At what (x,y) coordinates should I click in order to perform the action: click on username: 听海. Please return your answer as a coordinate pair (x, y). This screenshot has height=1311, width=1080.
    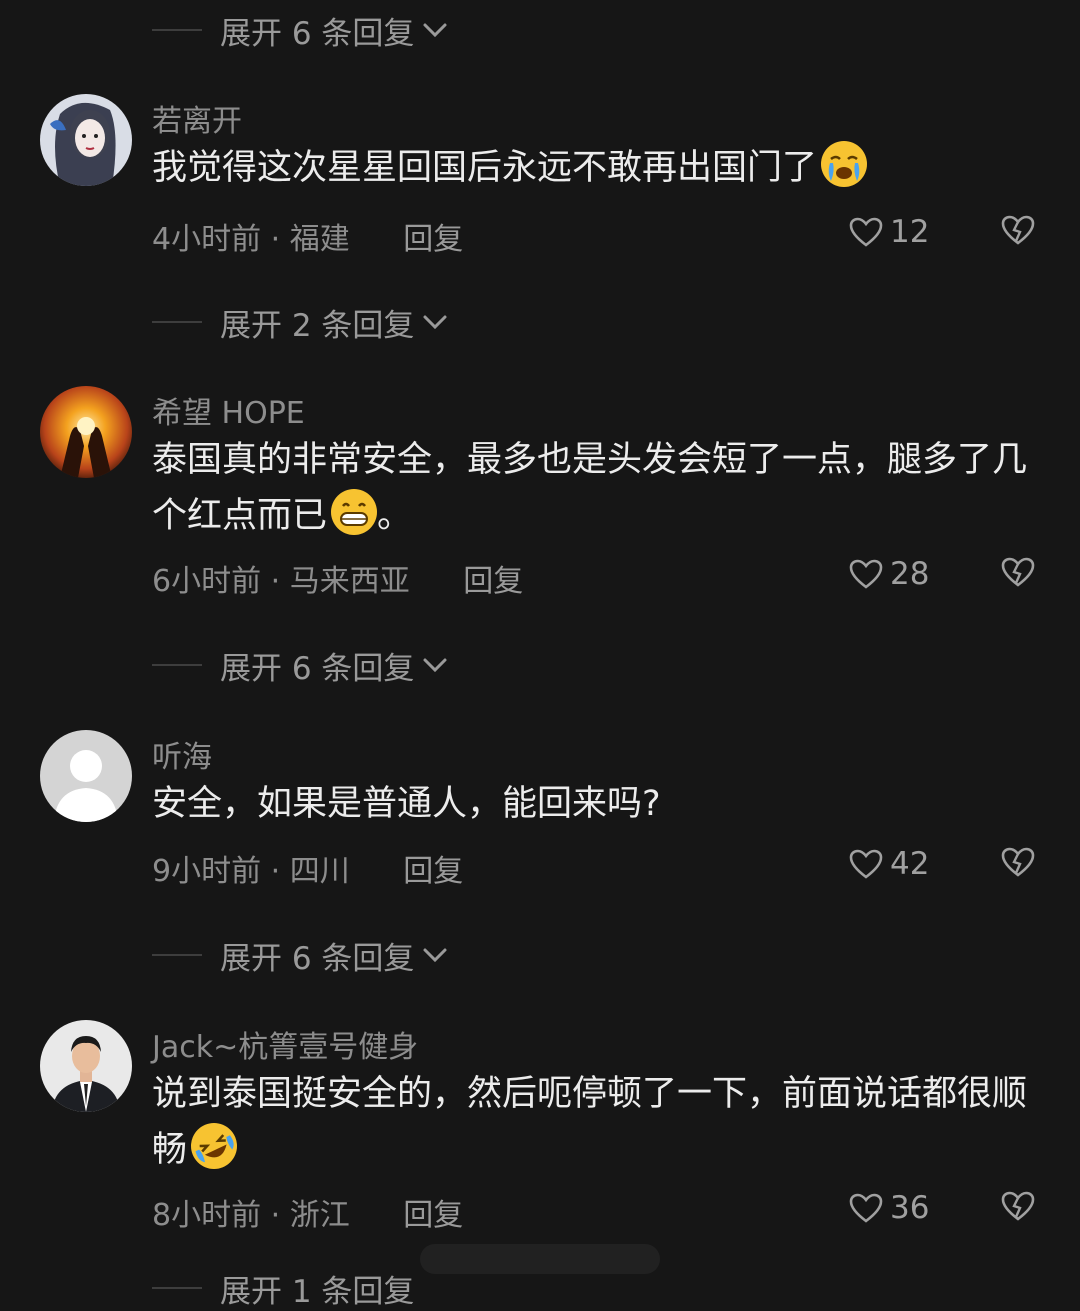
    Looking at the image, I should click on (182, 754).